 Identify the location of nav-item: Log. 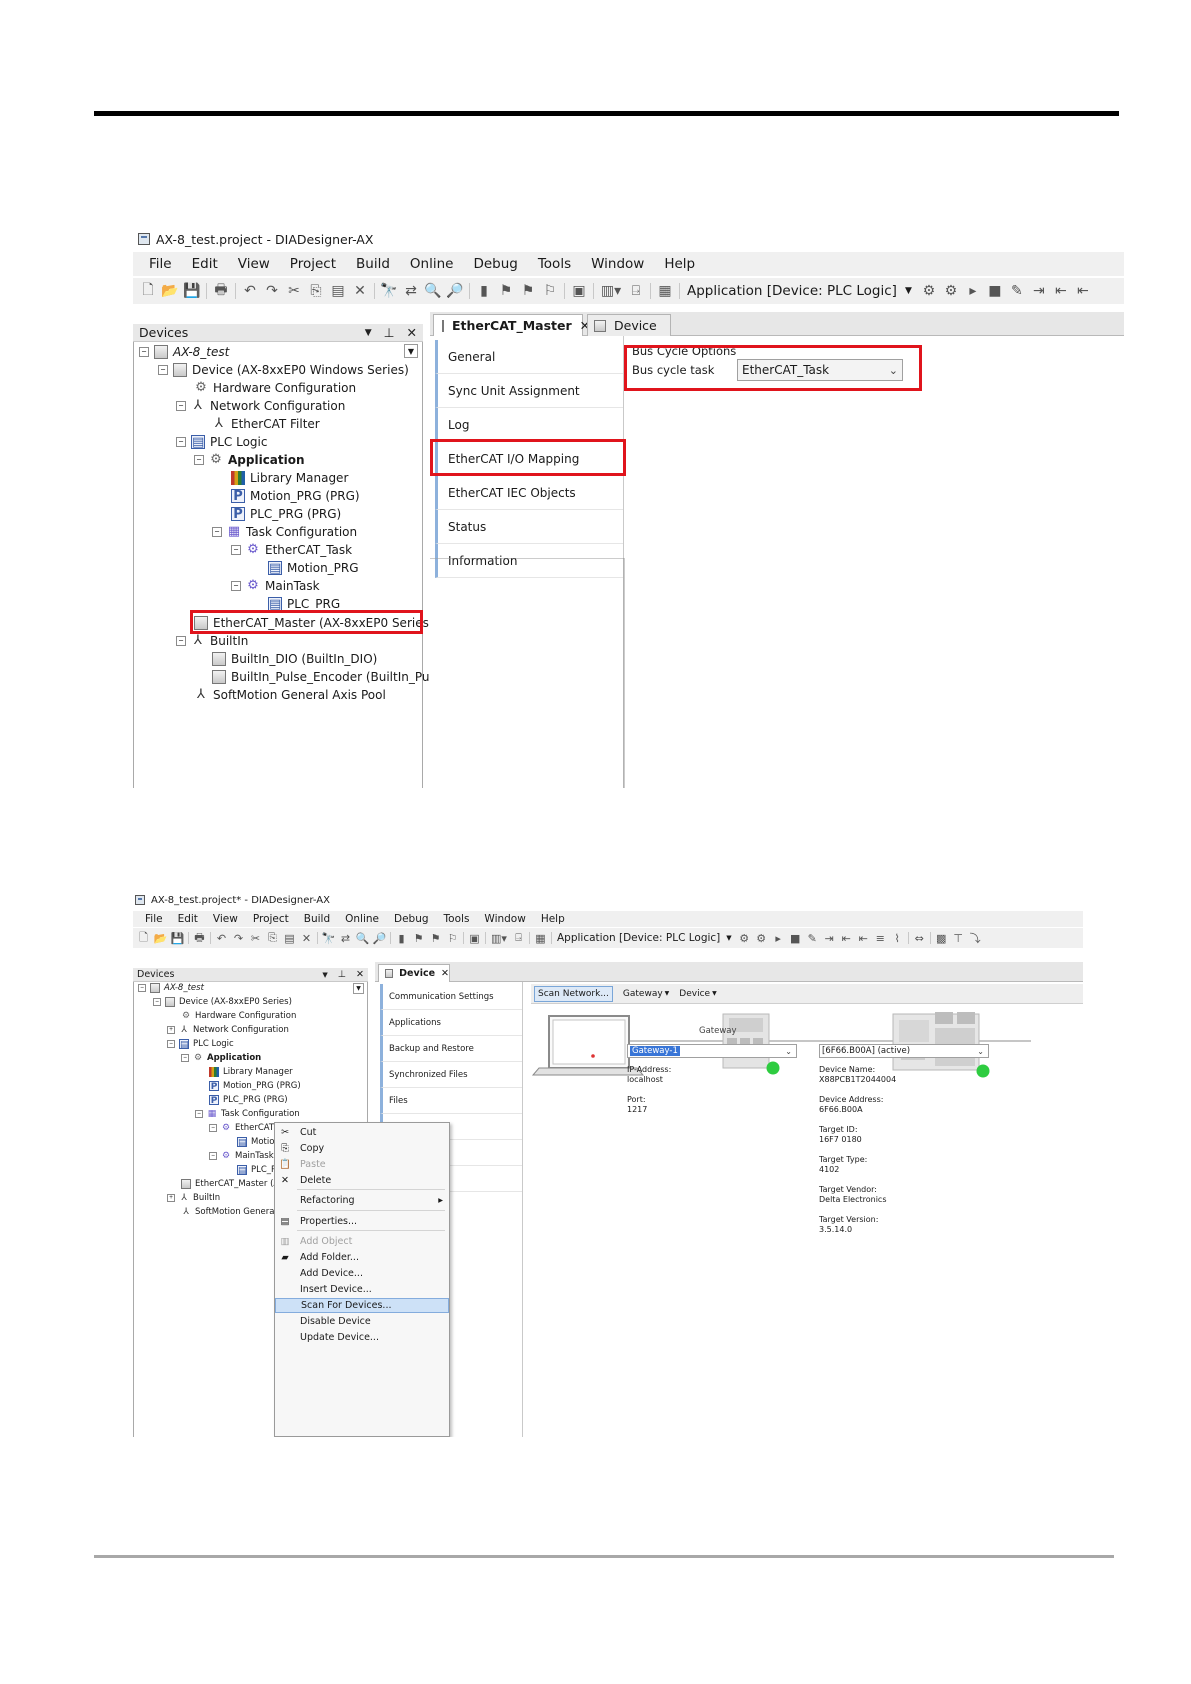
(529, 425).